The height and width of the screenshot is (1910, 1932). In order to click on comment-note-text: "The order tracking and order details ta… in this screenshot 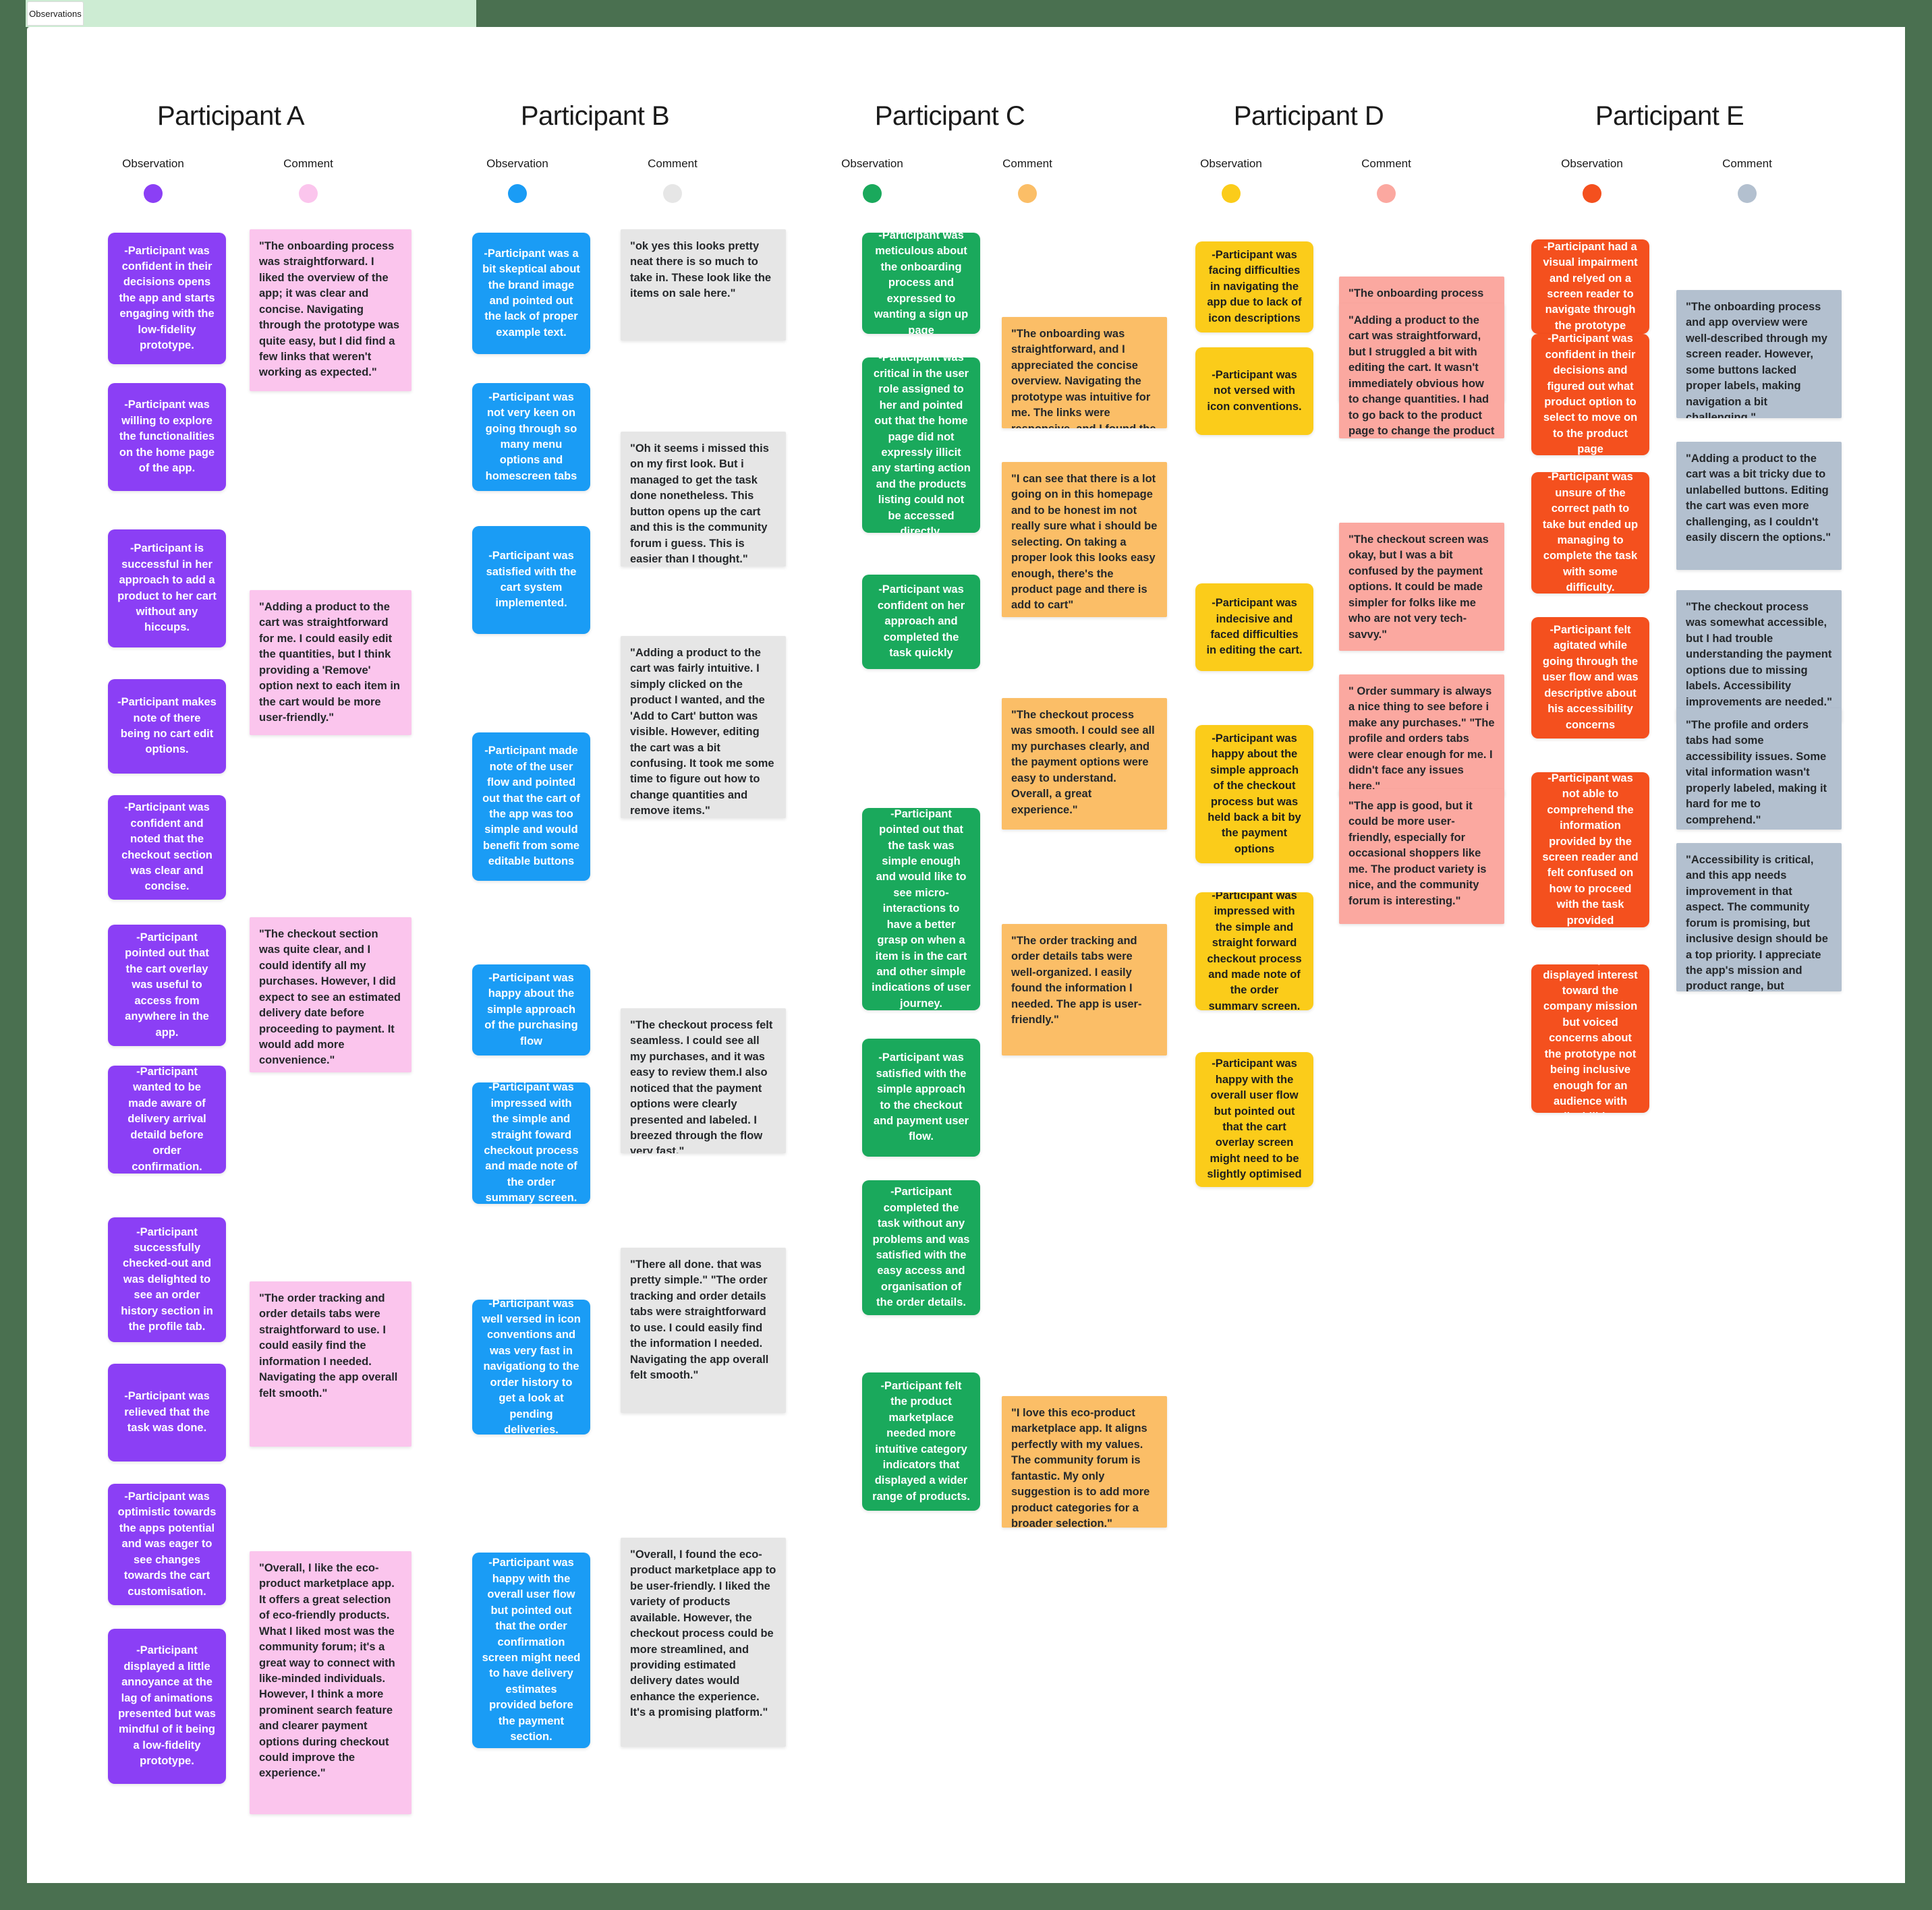, I will do `click(328, 1345)`.